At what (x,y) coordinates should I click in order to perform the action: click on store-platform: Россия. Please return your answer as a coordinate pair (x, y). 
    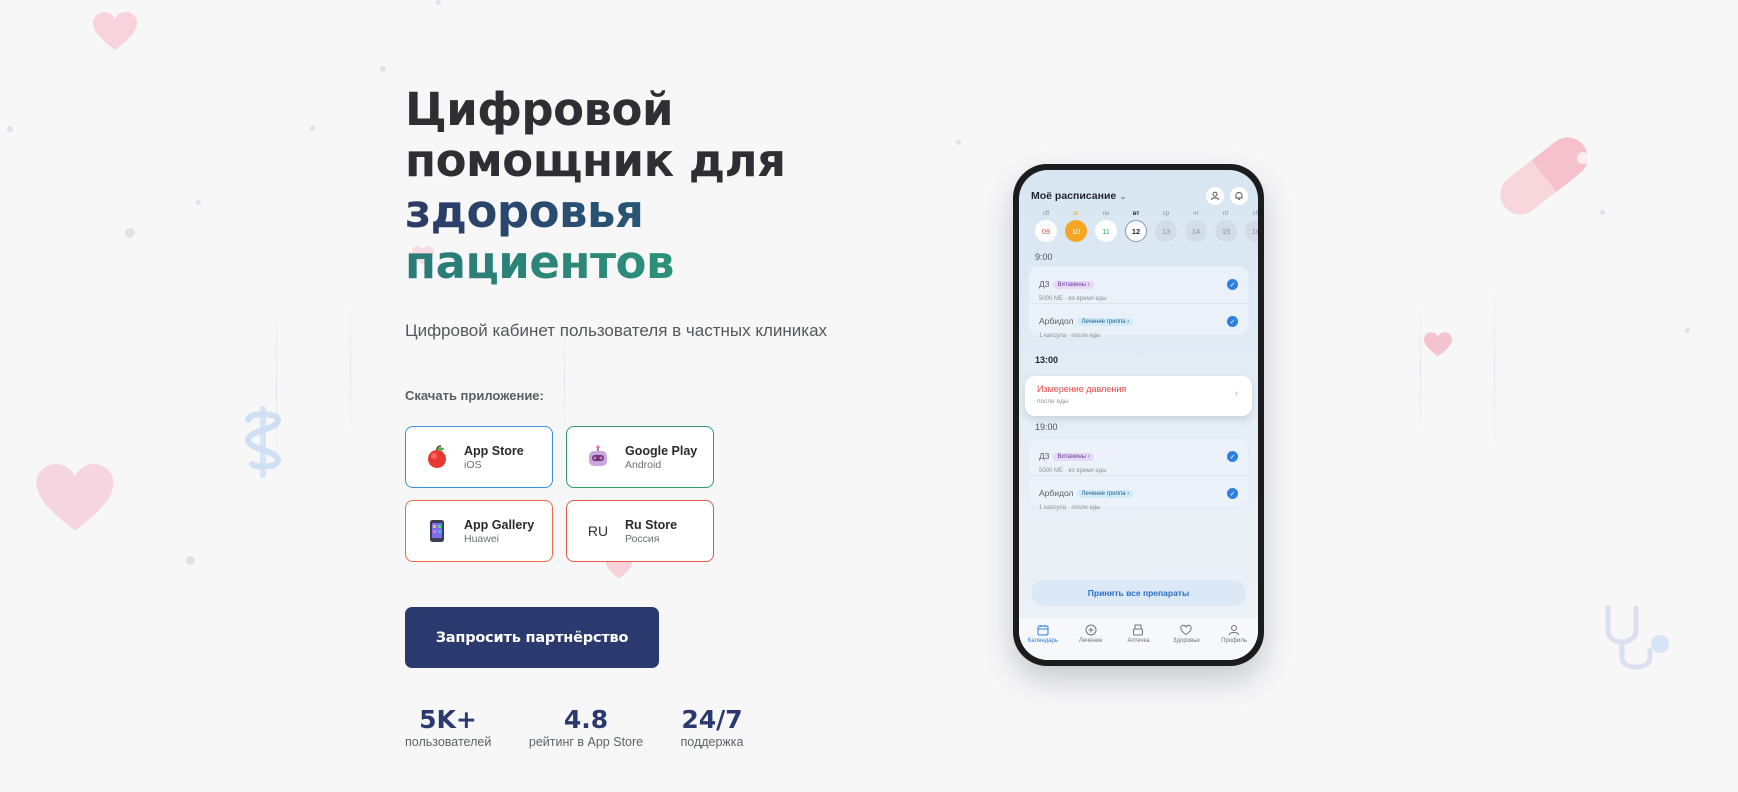
    Looking at the image, I should click on (642, 538).